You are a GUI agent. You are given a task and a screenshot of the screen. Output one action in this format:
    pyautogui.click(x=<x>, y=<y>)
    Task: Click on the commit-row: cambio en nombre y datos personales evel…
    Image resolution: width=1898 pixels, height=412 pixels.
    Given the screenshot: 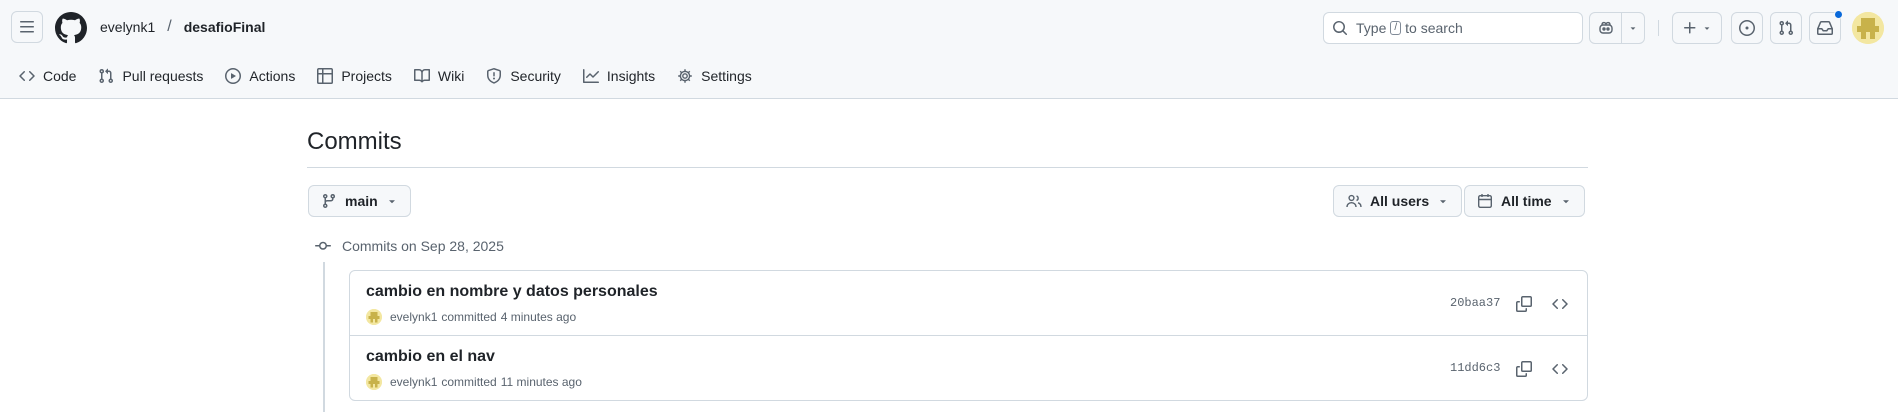 What is the action you would take?
    pyautogui.click(x=968, y=303)
    